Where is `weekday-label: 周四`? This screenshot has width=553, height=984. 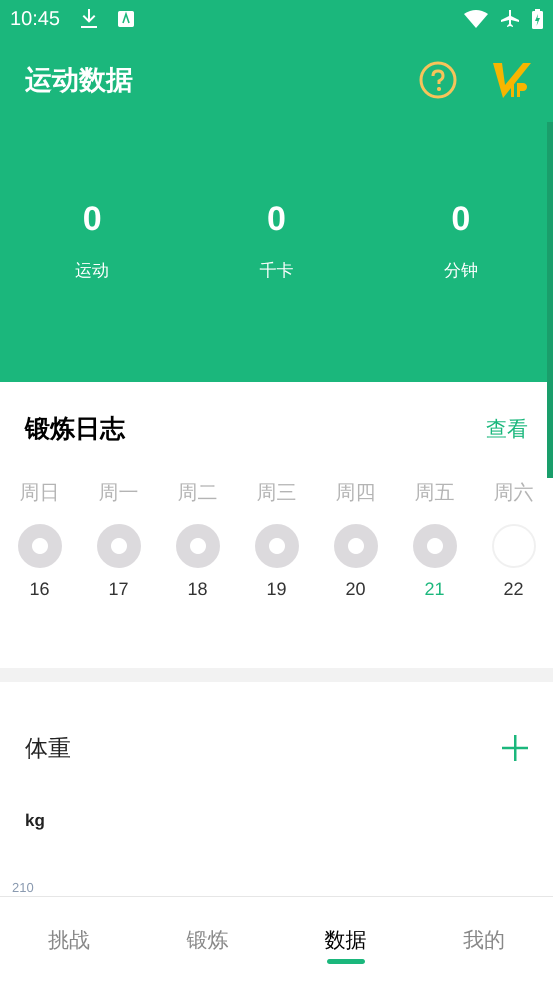 weekday-label: 周四 is located at coordinates (356, 493).